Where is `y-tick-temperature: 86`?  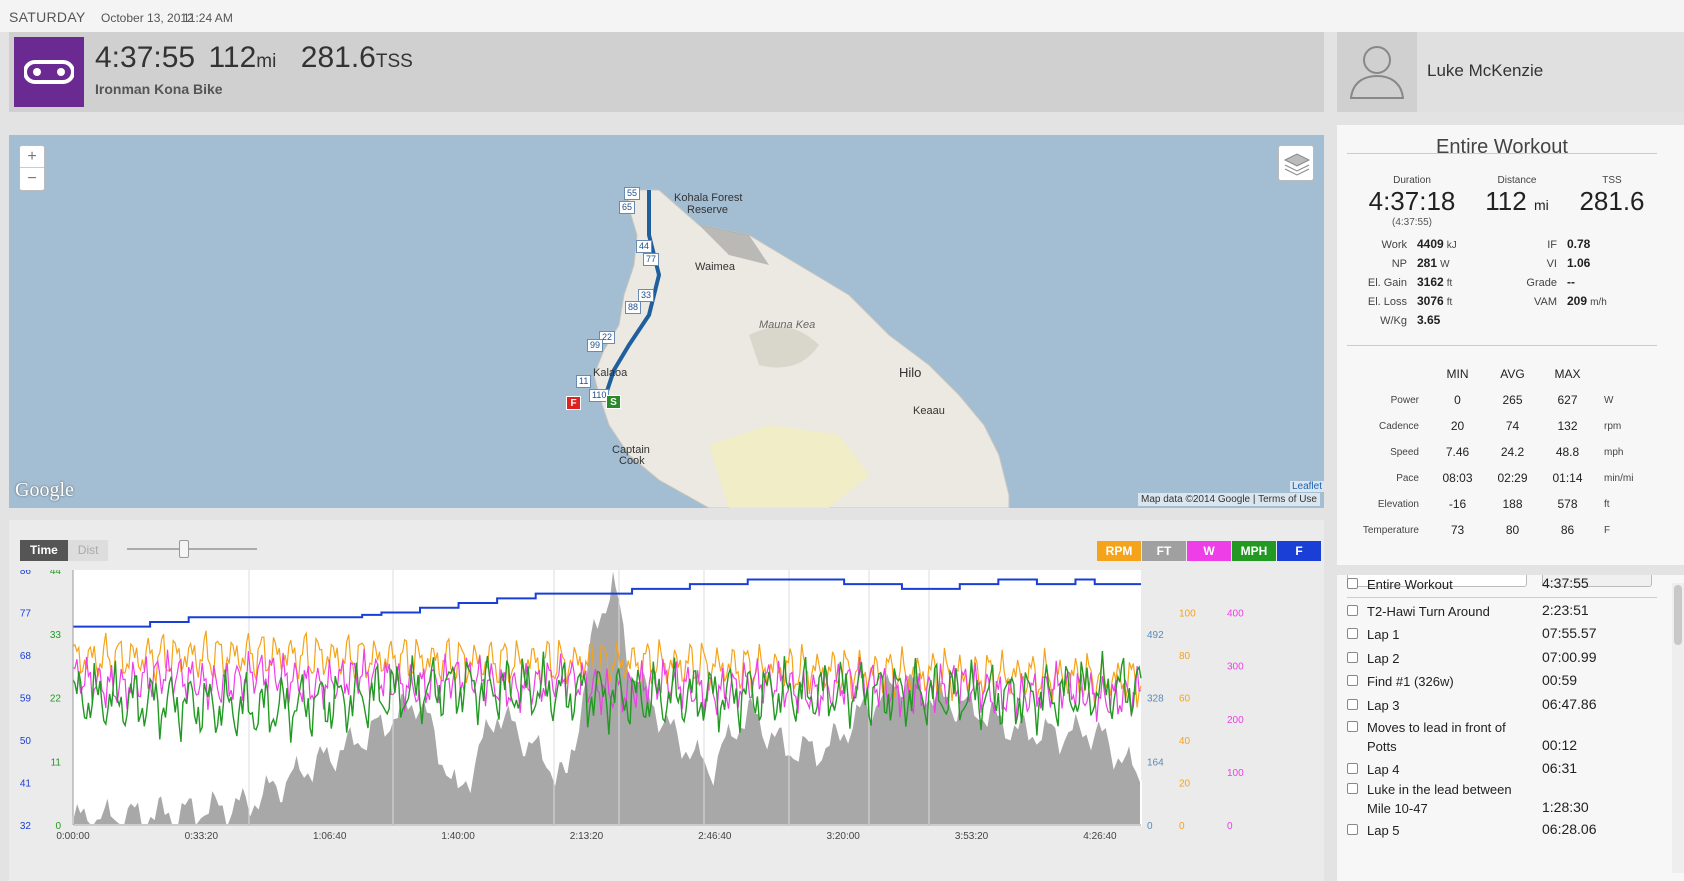
y-tick-temperature: 86 is located at coordinates (26, 573).